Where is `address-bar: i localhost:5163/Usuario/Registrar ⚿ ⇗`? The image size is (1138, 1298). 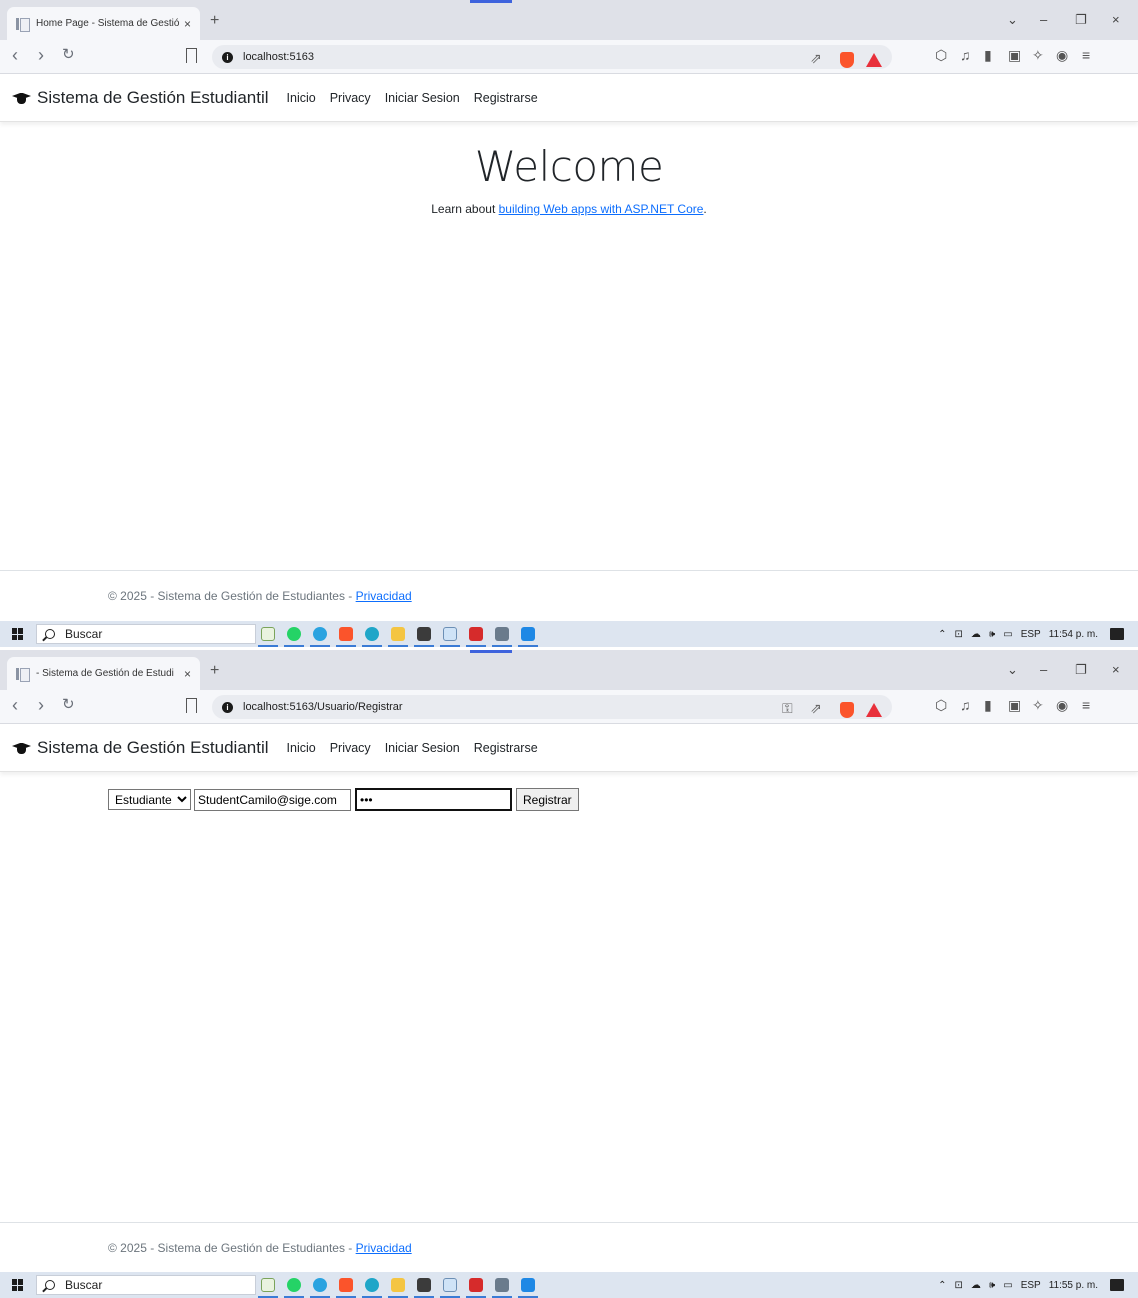 address-bar: i localhost:5163/Usuario/Registrar ⚿ ⇗ is located at coordinates (552, 707).